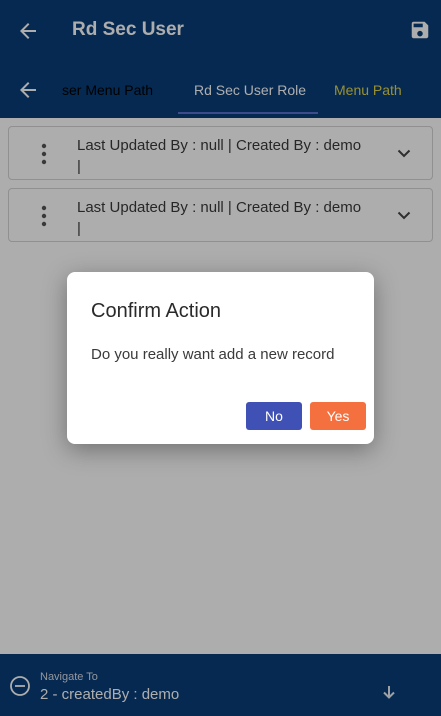 The height and width of the screenshot is (716, 441). Describe the element at coordinates (338, 416) in the screenshot. I see `yes-button: Yes` at that location.